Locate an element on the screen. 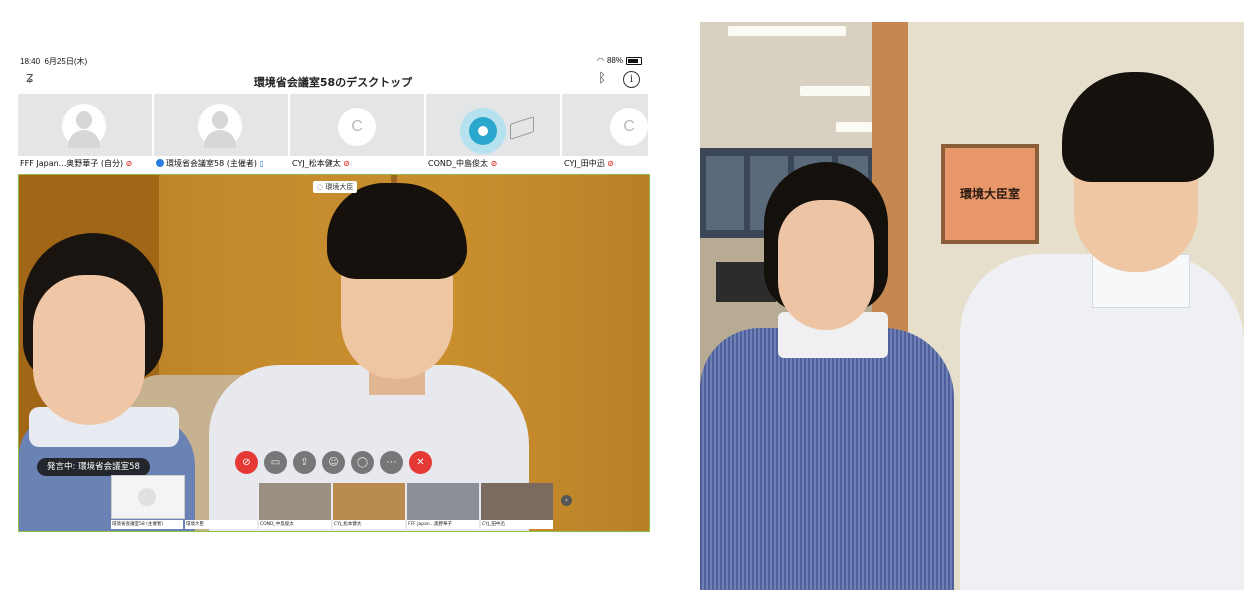 Image resolution: width=1260 pixels, height=606 pixels. status-time: 18:40 6月25日(木) is located at coordinates (53, 61).